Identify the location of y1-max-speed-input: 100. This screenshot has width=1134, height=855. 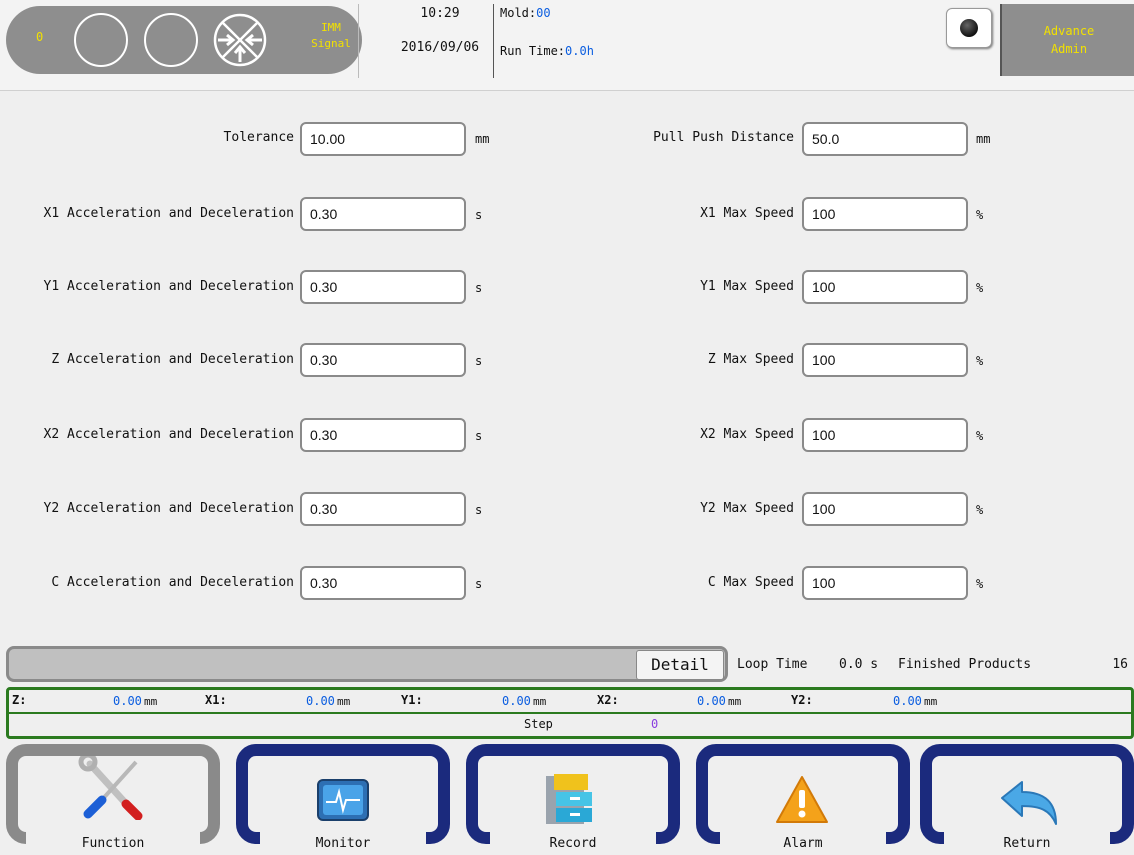
(885, 287).